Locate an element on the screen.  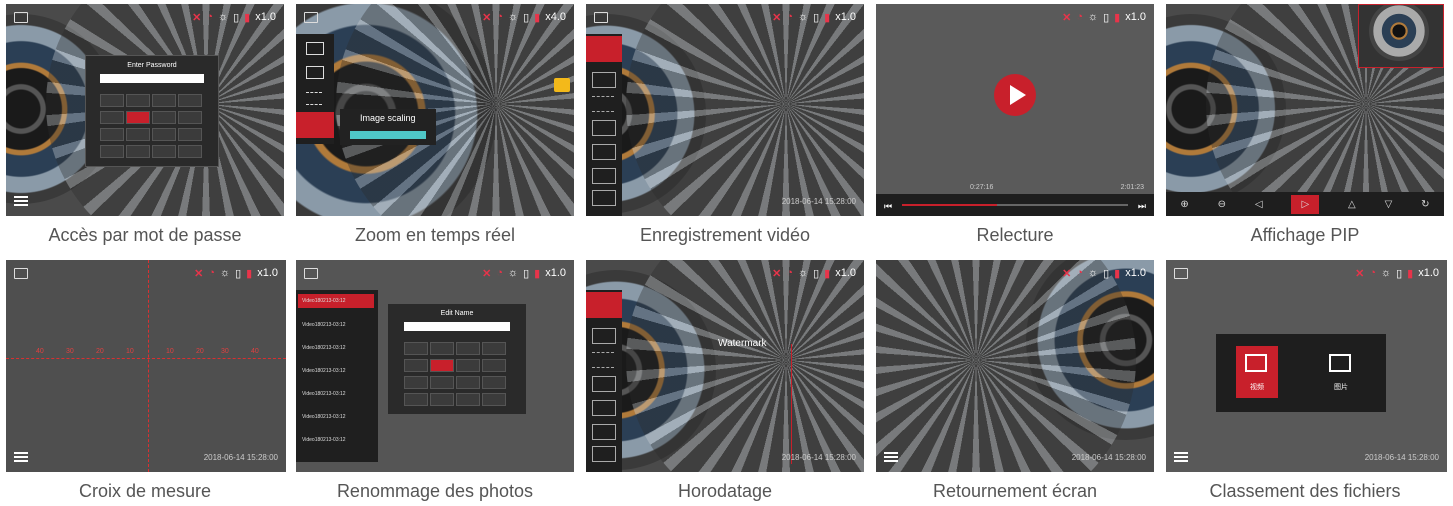
video-label: 视频 is located at coordinates (1257, 387).